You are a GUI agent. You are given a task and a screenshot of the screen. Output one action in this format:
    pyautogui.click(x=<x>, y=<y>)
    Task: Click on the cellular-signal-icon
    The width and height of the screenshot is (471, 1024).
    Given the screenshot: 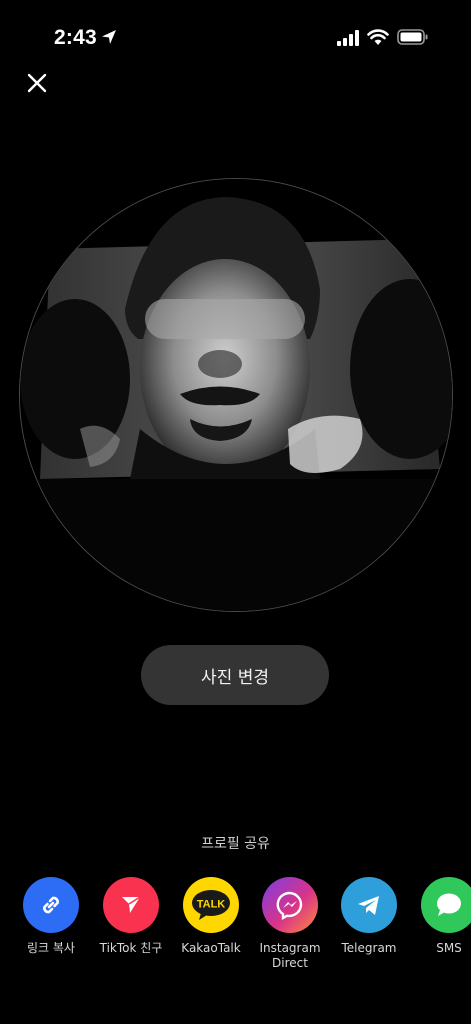 What is the action you would take?
    pyautogui.click(x=348, y=38)
    